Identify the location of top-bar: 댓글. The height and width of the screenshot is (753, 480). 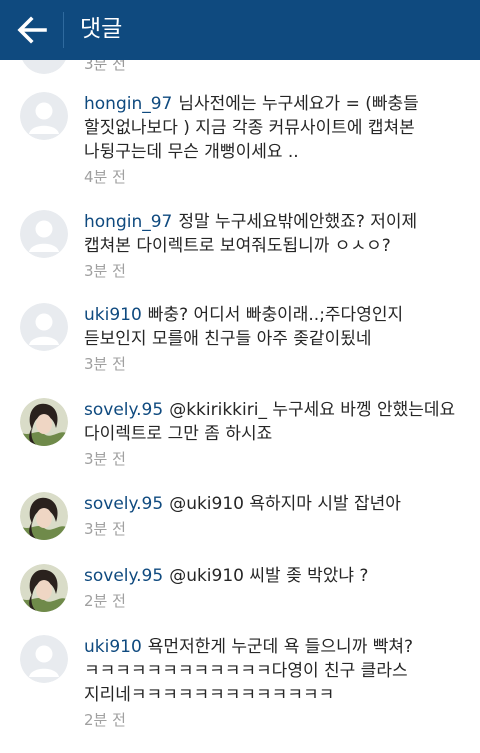
(240, 30).